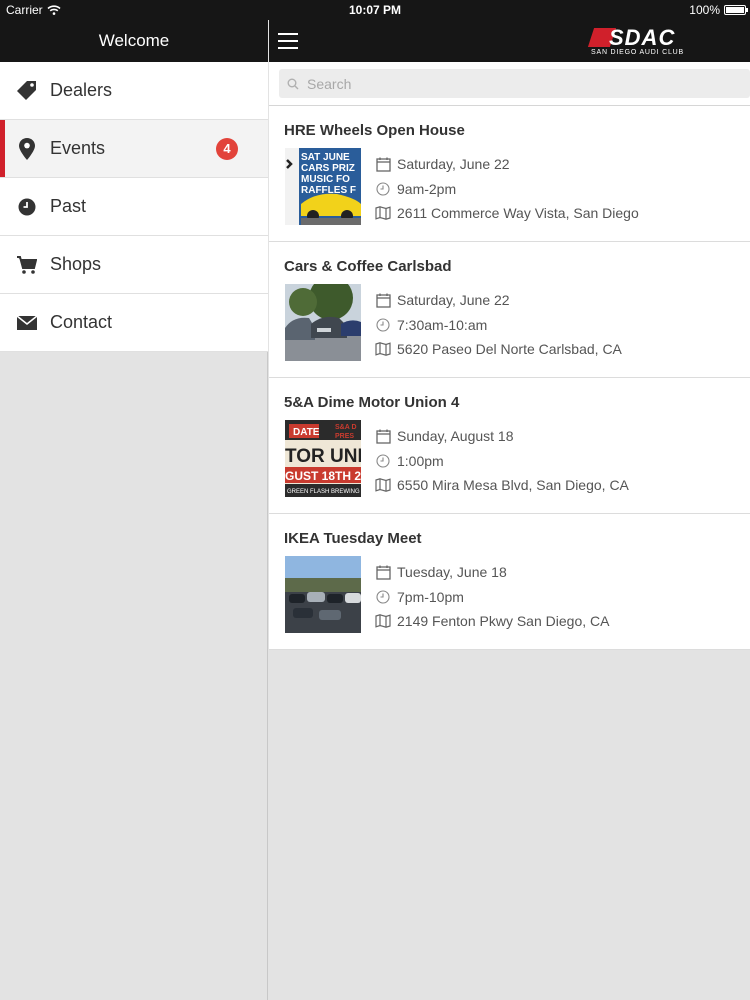 This screenshot has height=1000, width=750. I want to click on sdac-logo: SDAC SAN DIEGO AUDI CLUB, so click(643, 42).